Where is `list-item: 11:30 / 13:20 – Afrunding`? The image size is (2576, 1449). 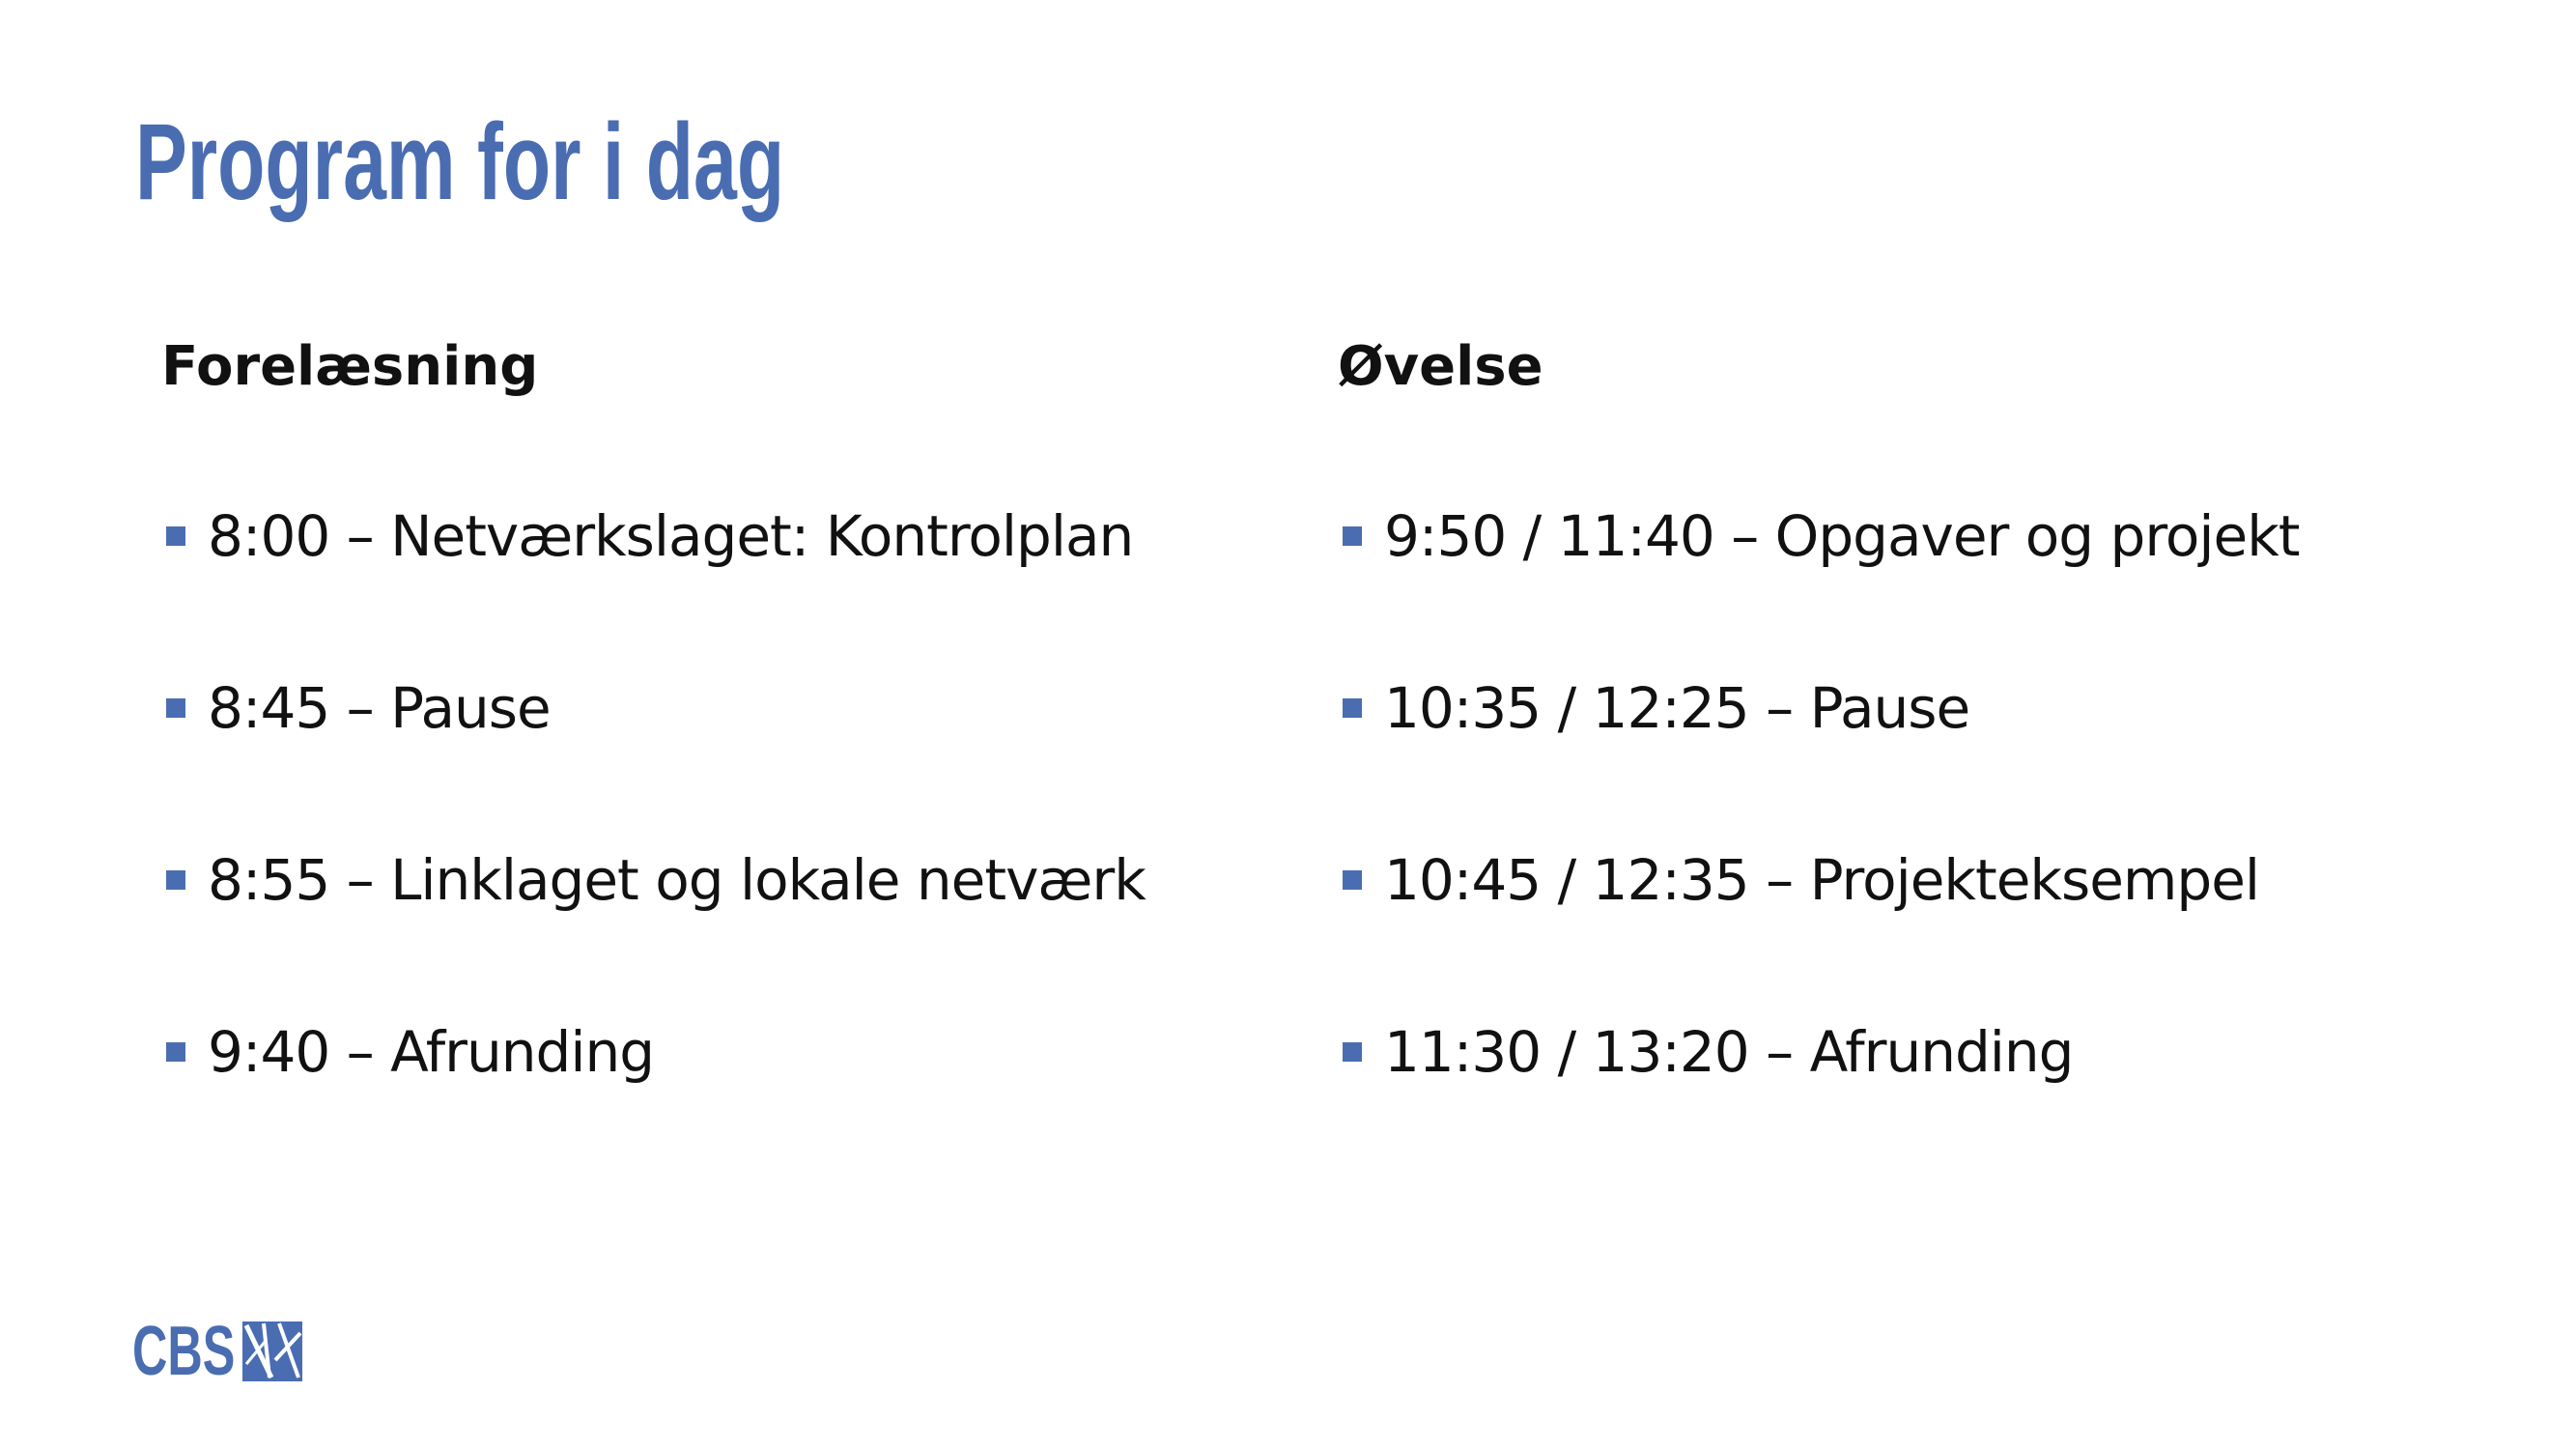
list-item: 11:30 / 13:20 – Afrunding is located at coordinates (1819, 1099).